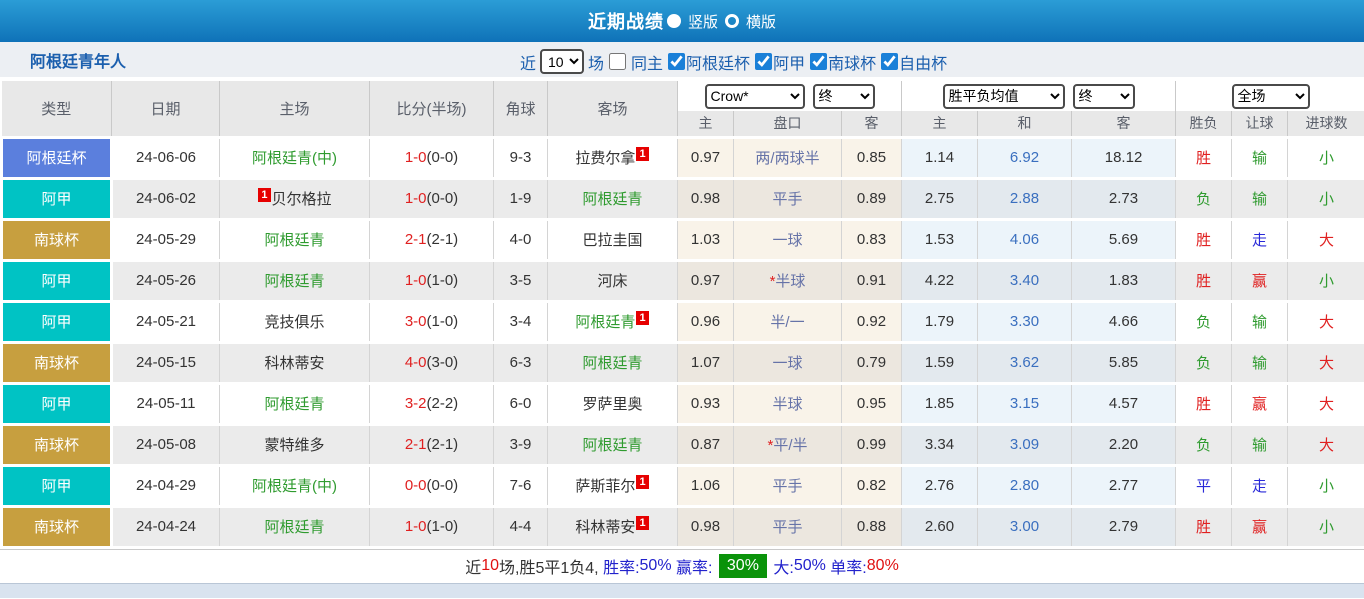  Describe the element at coordinates (520, 404) in the screenshot. I see `corner-score: 6-0` at that location.